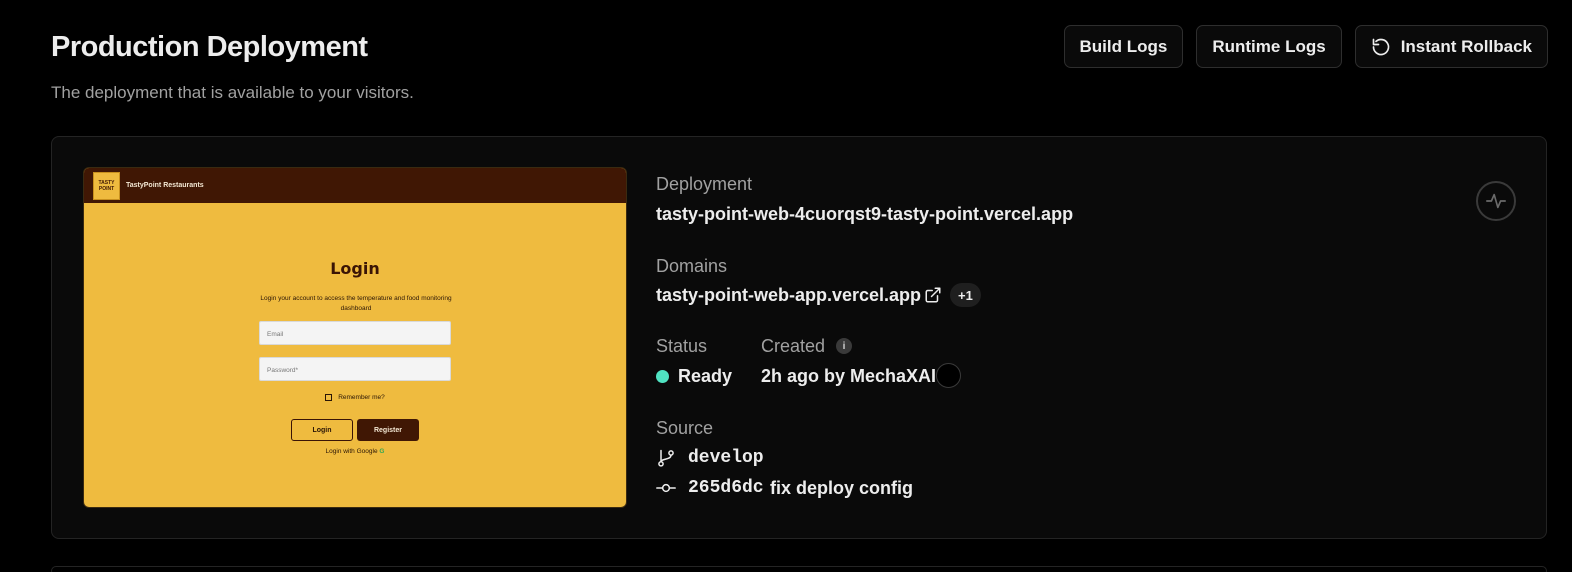  What do you see at coordinates (106, 185) in the screenshot?
I see `preview-logo: TASTY POINT` at bounding box center [106, 185].